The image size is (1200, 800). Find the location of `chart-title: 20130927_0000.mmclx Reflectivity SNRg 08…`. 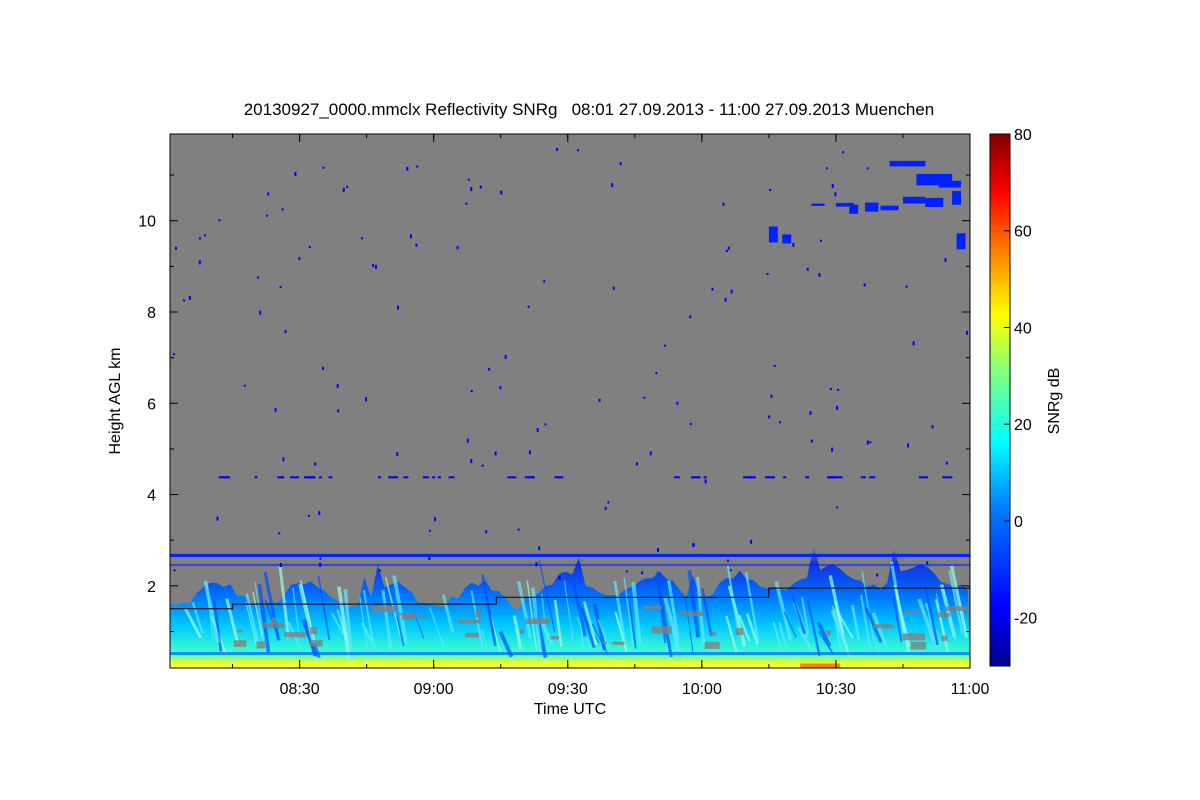

chart-title: 20130927_0000.mmclx Reflectivity SNRg 08… is located at coordinates (589, 109).